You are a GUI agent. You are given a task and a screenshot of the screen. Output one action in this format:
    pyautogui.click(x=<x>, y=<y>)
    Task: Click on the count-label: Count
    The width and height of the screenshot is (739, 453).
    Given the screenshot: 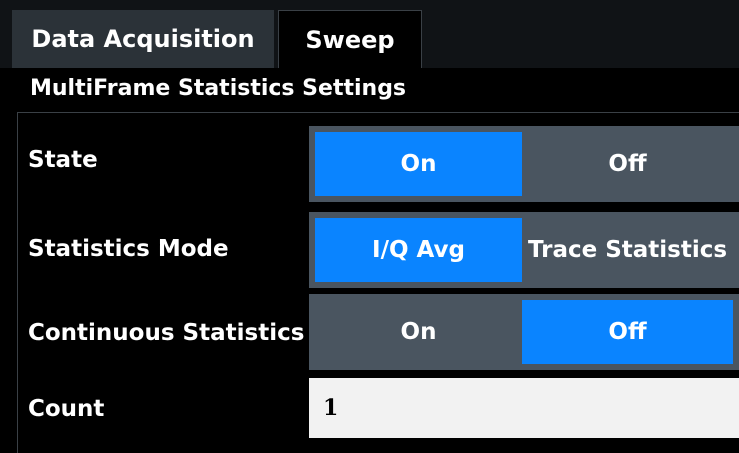 What is the action you would take?
    pyautogui.click(x=66, y=409)
    